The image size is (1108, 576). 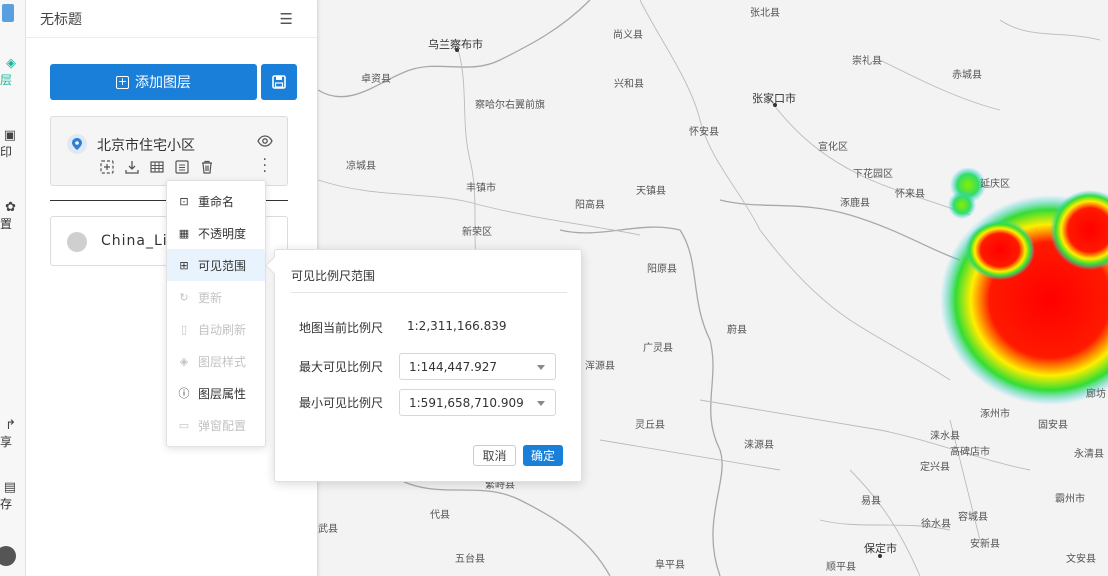 What do you see at coordinates (453, 366) in the screenshot?
I see `max-scale-value: 1:144,447.927` at bounding box center [453, 366].